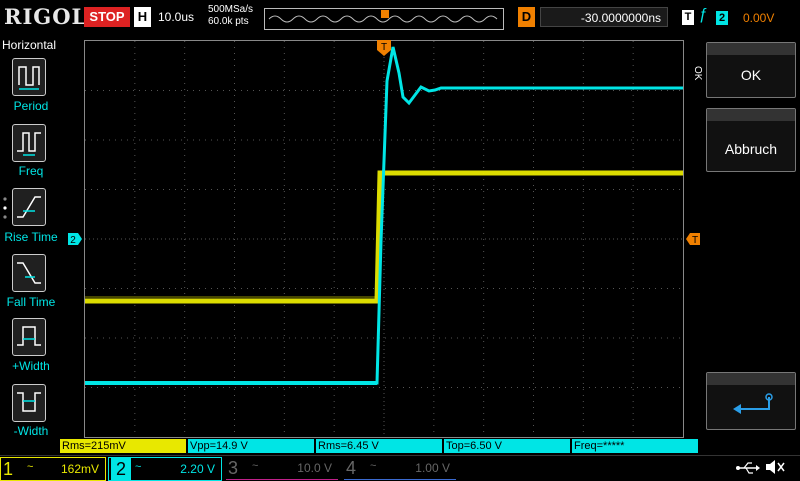 Image resolution: width=800 pixels, height=481 pixels. I want to click on menu-item-freq: Freq, so click(31, 171).